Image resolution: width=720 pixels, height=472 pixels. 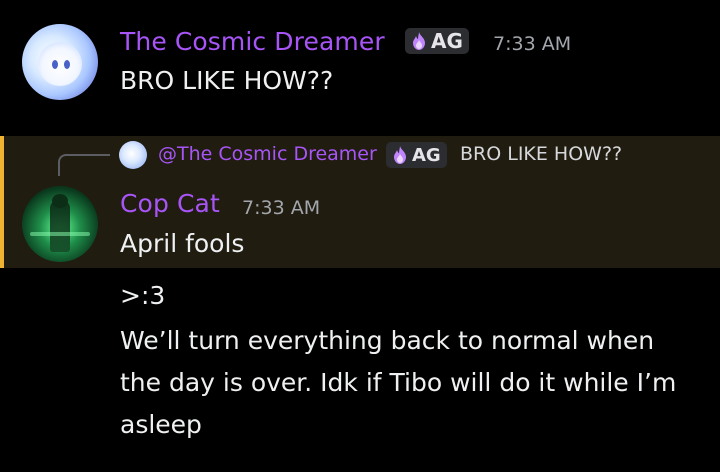 I want to click on guild-tag-badge: AG, so click(x=437, y=41).